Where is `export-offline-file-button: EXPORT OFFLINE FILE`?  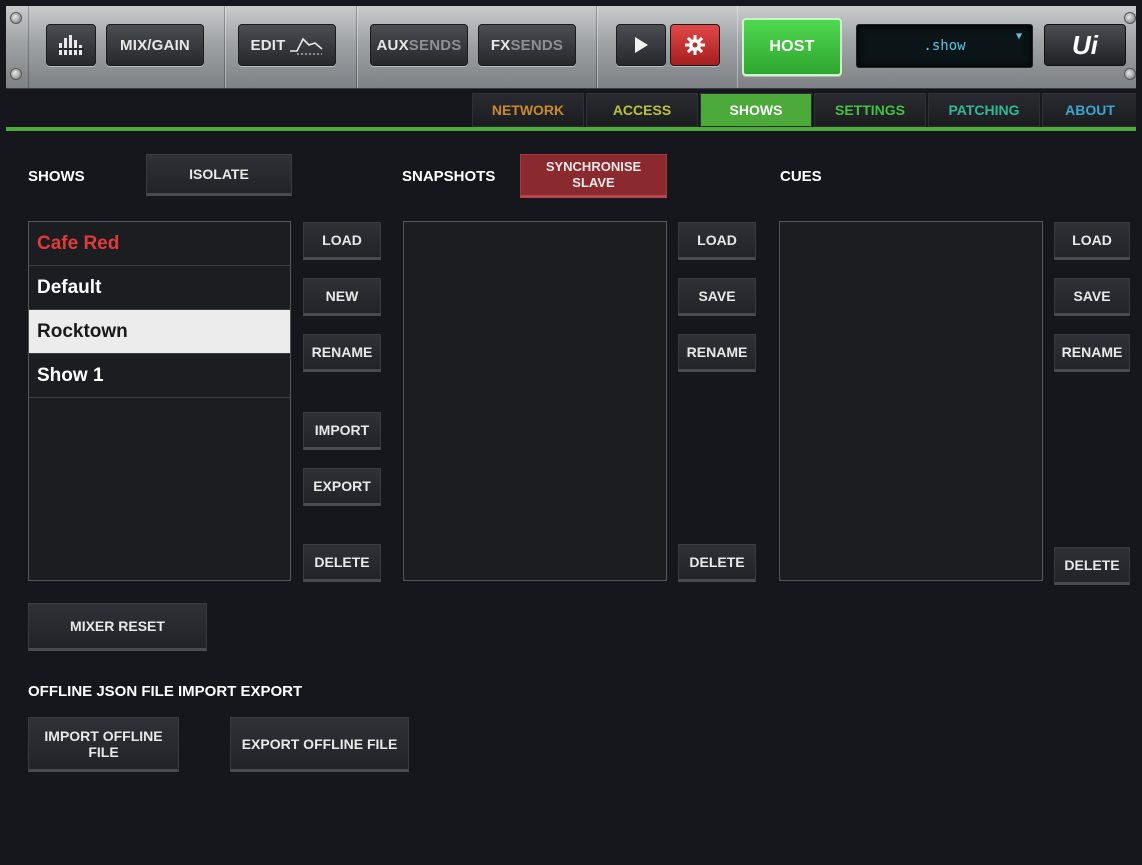 export-offline-file-button: EXPORT OFFLINE FILE is located at coordinates (319, 744).